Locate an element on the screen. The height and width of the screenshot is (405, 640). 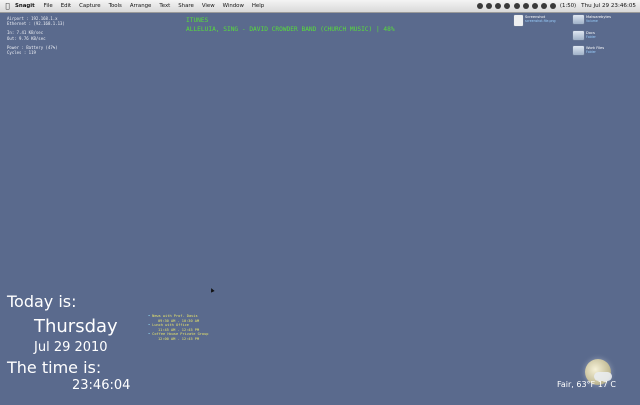
stat-line: Ethernet : (92.168.1.13) is located at coordinates (36, 24).